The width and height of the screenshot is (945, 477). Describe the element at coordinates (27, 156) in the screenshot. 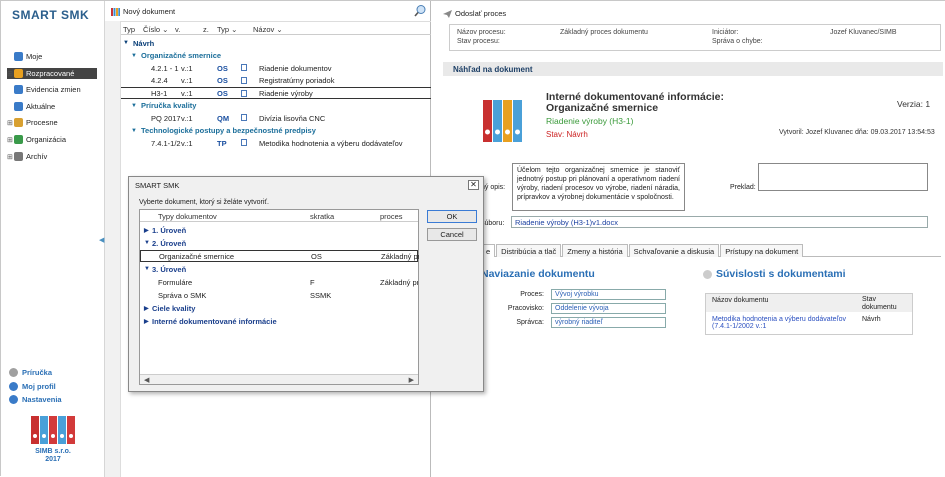

I see `sidebar-item: ⊞ Archív` at that location.